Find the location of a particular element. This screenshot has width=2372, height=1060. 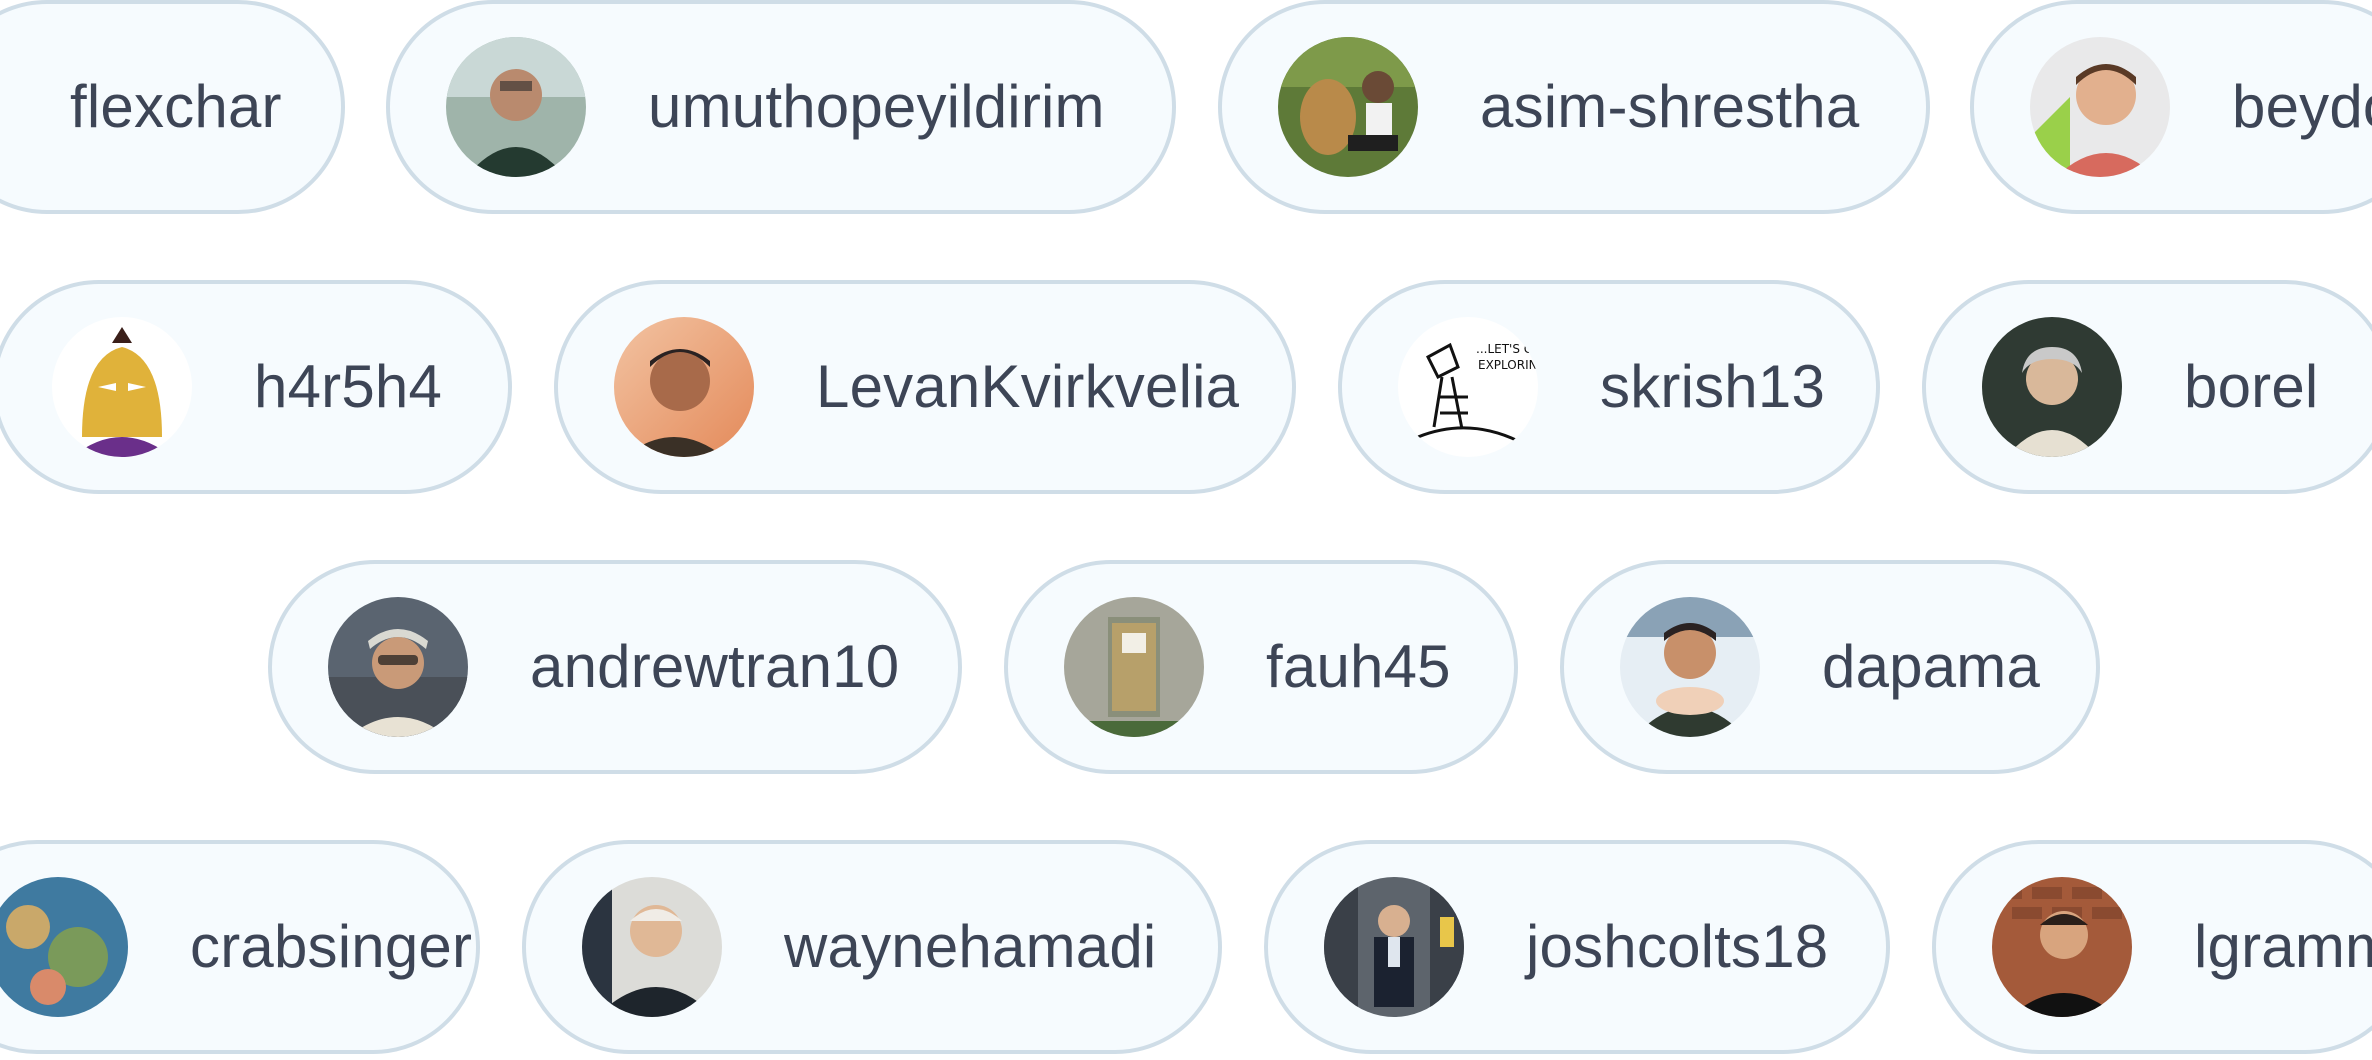

contributor-pill: fauh45 is located at coordinates (1261, 667).